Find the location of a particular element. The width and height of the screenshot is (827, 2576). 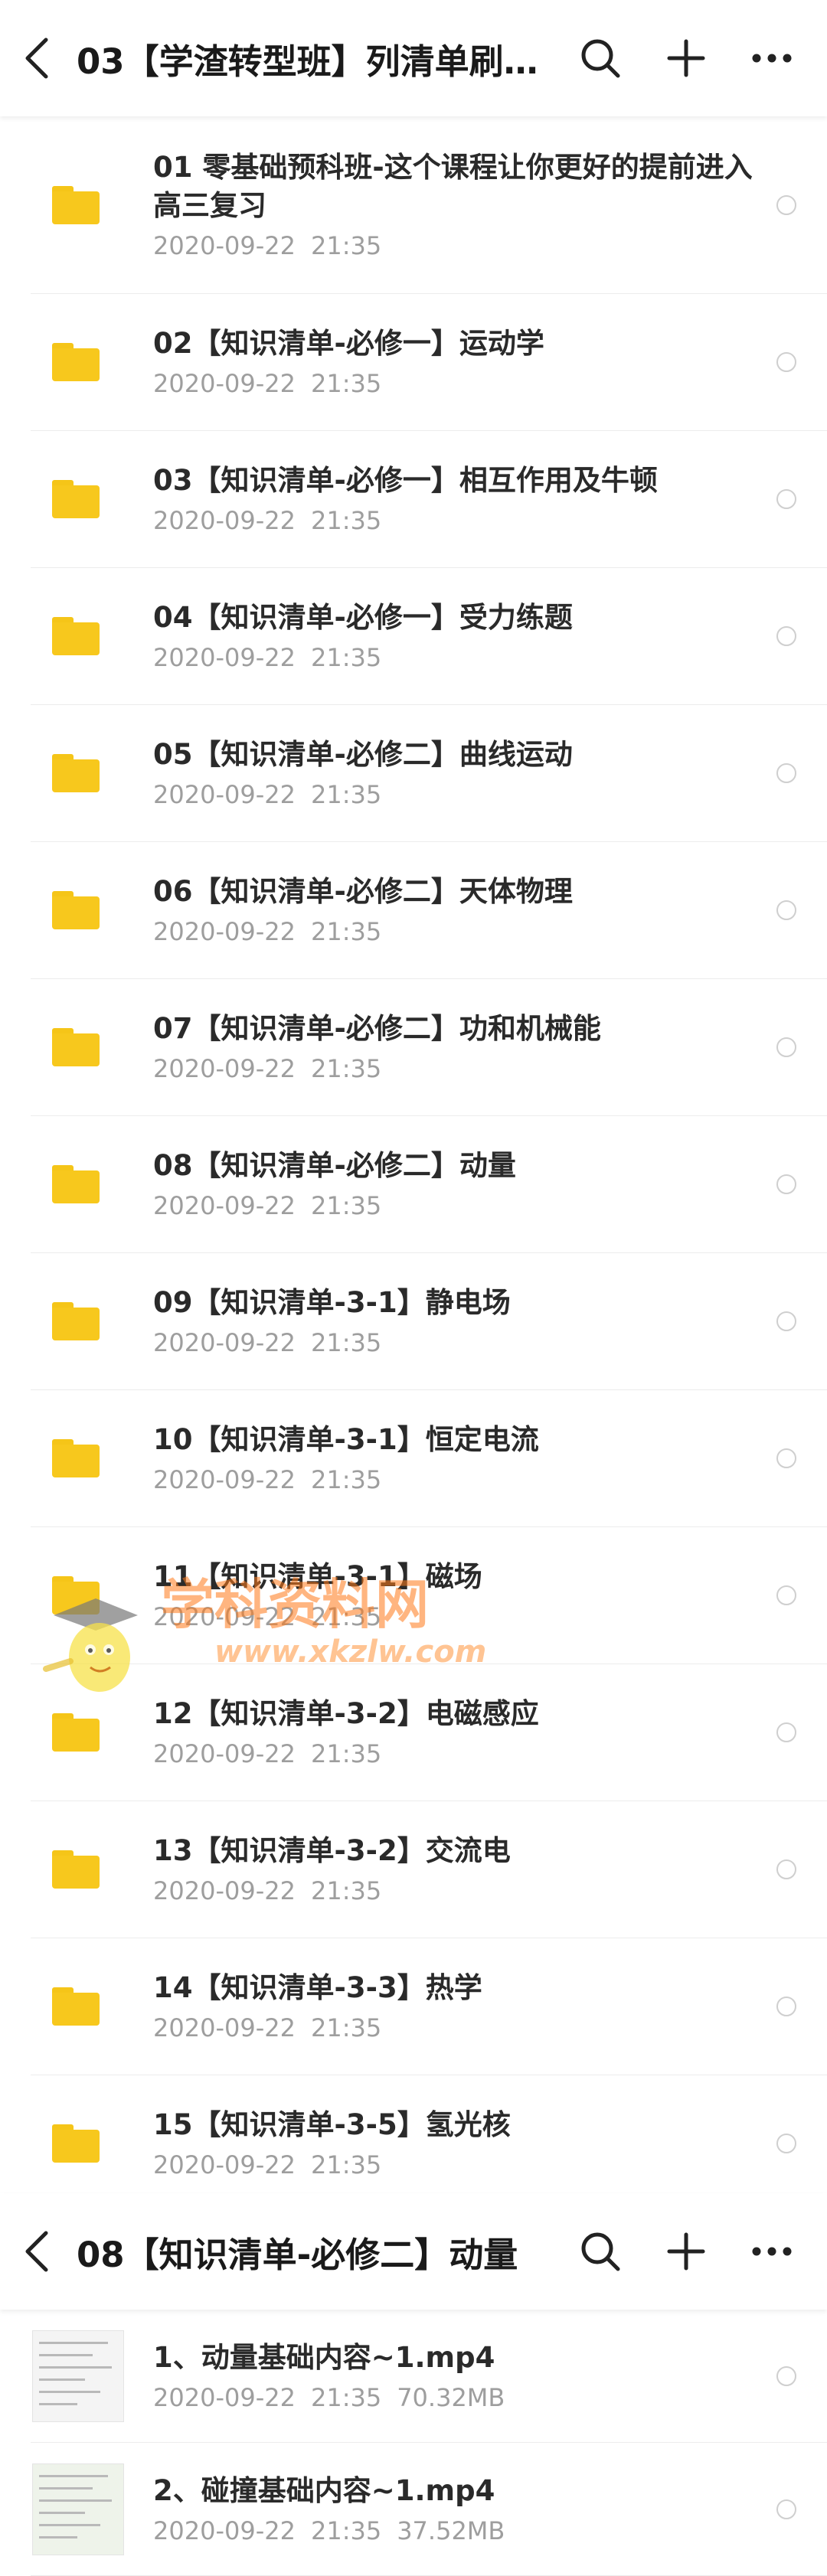

search-button is located at coordinates (600, 58).